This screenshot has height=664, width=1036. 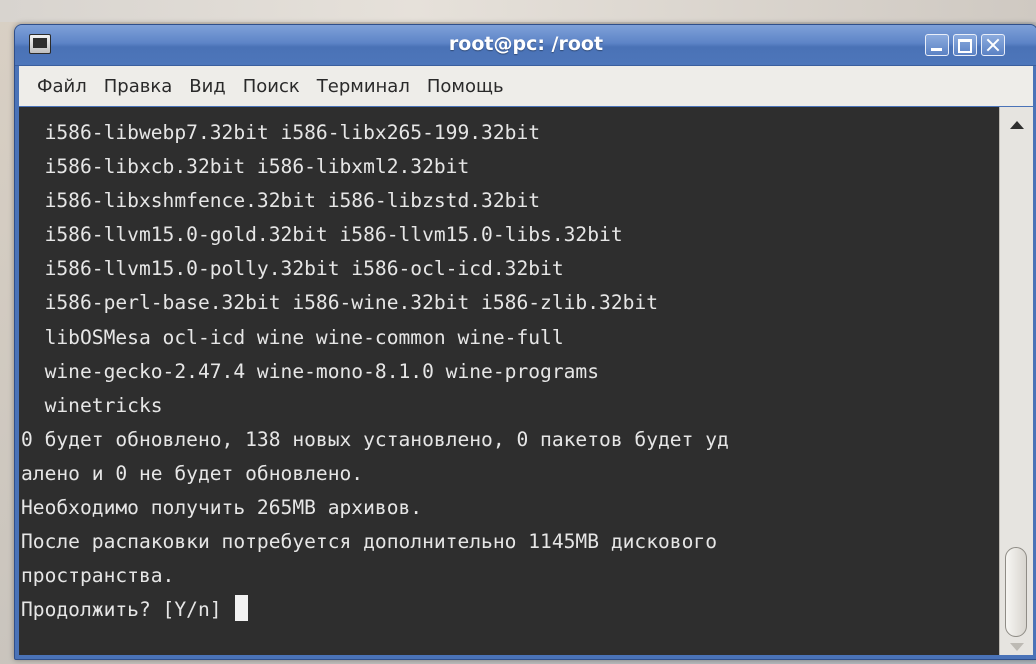 I want to click on menu-terminal: Терминал, so click(x=363, y=86).